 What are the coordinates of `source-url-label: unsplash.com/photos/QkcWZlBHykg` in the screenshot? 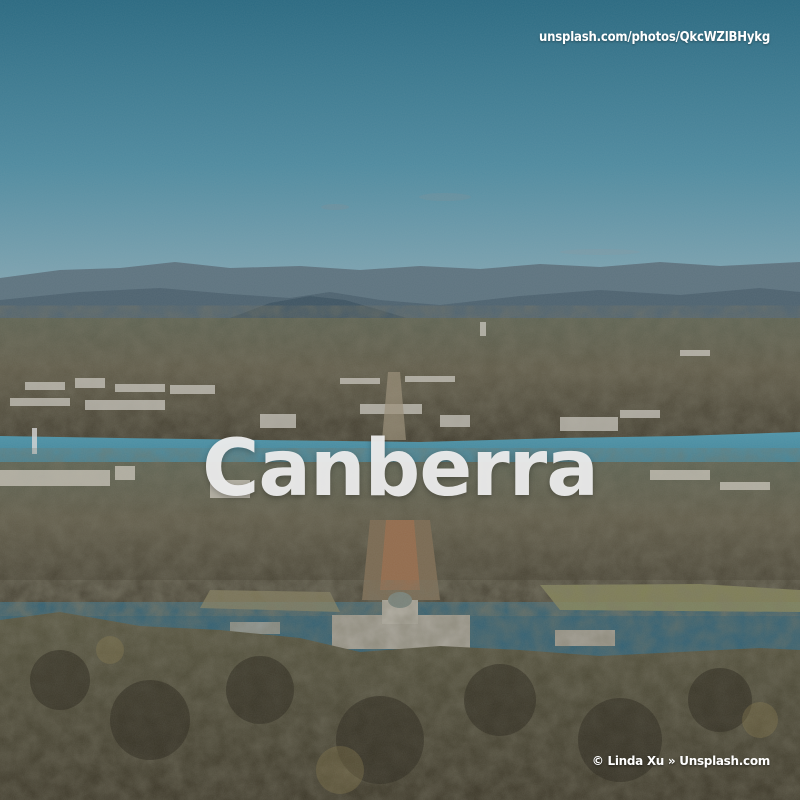 It's located at (654, 37).